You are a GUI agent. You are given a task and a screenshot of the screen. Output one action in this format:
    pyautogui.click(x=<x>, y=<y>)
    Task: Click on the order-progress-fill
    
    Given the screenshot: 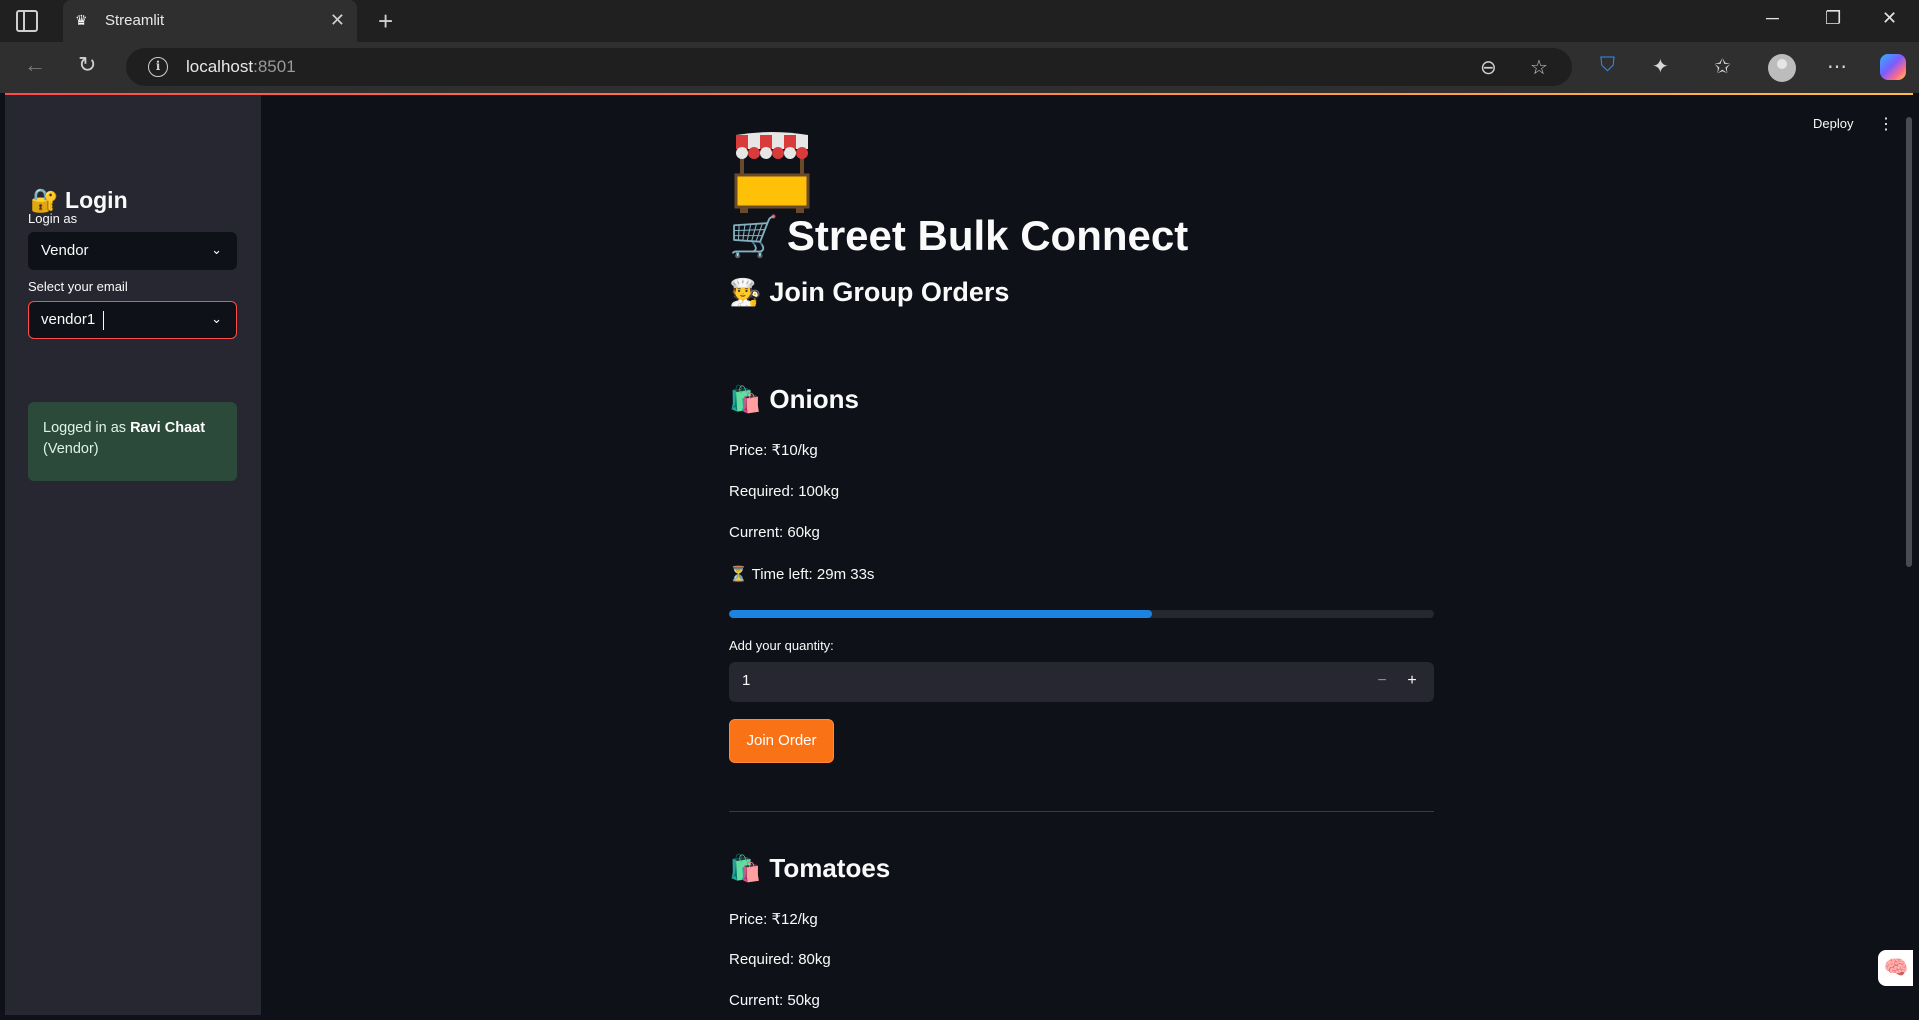 What is the action you would take?
    pyautogui.click(x=940, y=614)
    